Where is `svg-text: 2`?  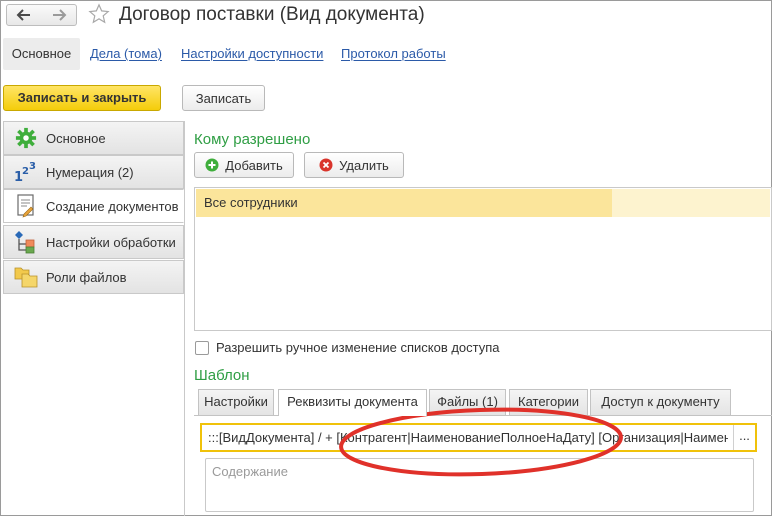
svg-text: 2 is located at coordinates (25, 171).